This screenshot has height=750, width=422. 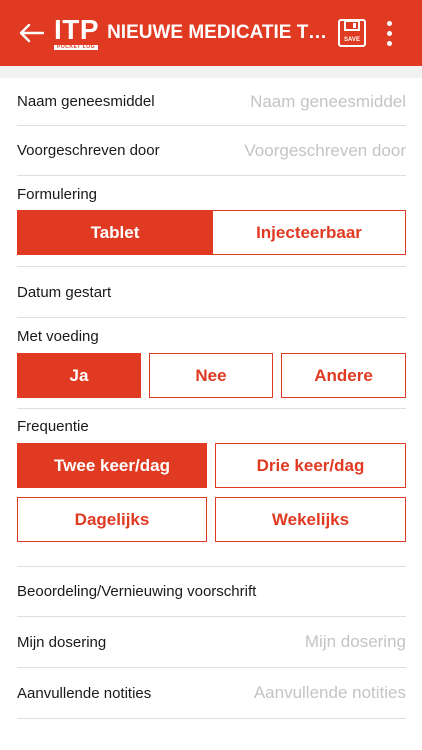 What do you see at coordinates (86, 101) in the screenshot?
I see `drug-name-label: Naam geneesmiddel` at bounding box center [86, 101].